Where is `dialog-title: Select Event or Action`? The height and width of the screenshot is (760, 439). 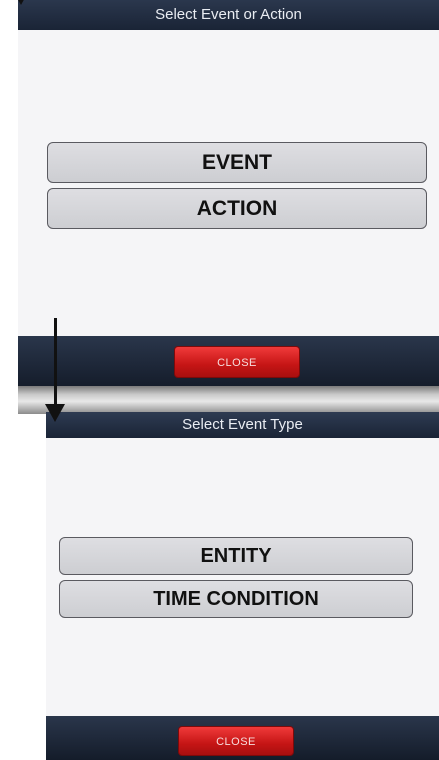 dialog-title: Select Event or Action is located at coordinates (228, 15).